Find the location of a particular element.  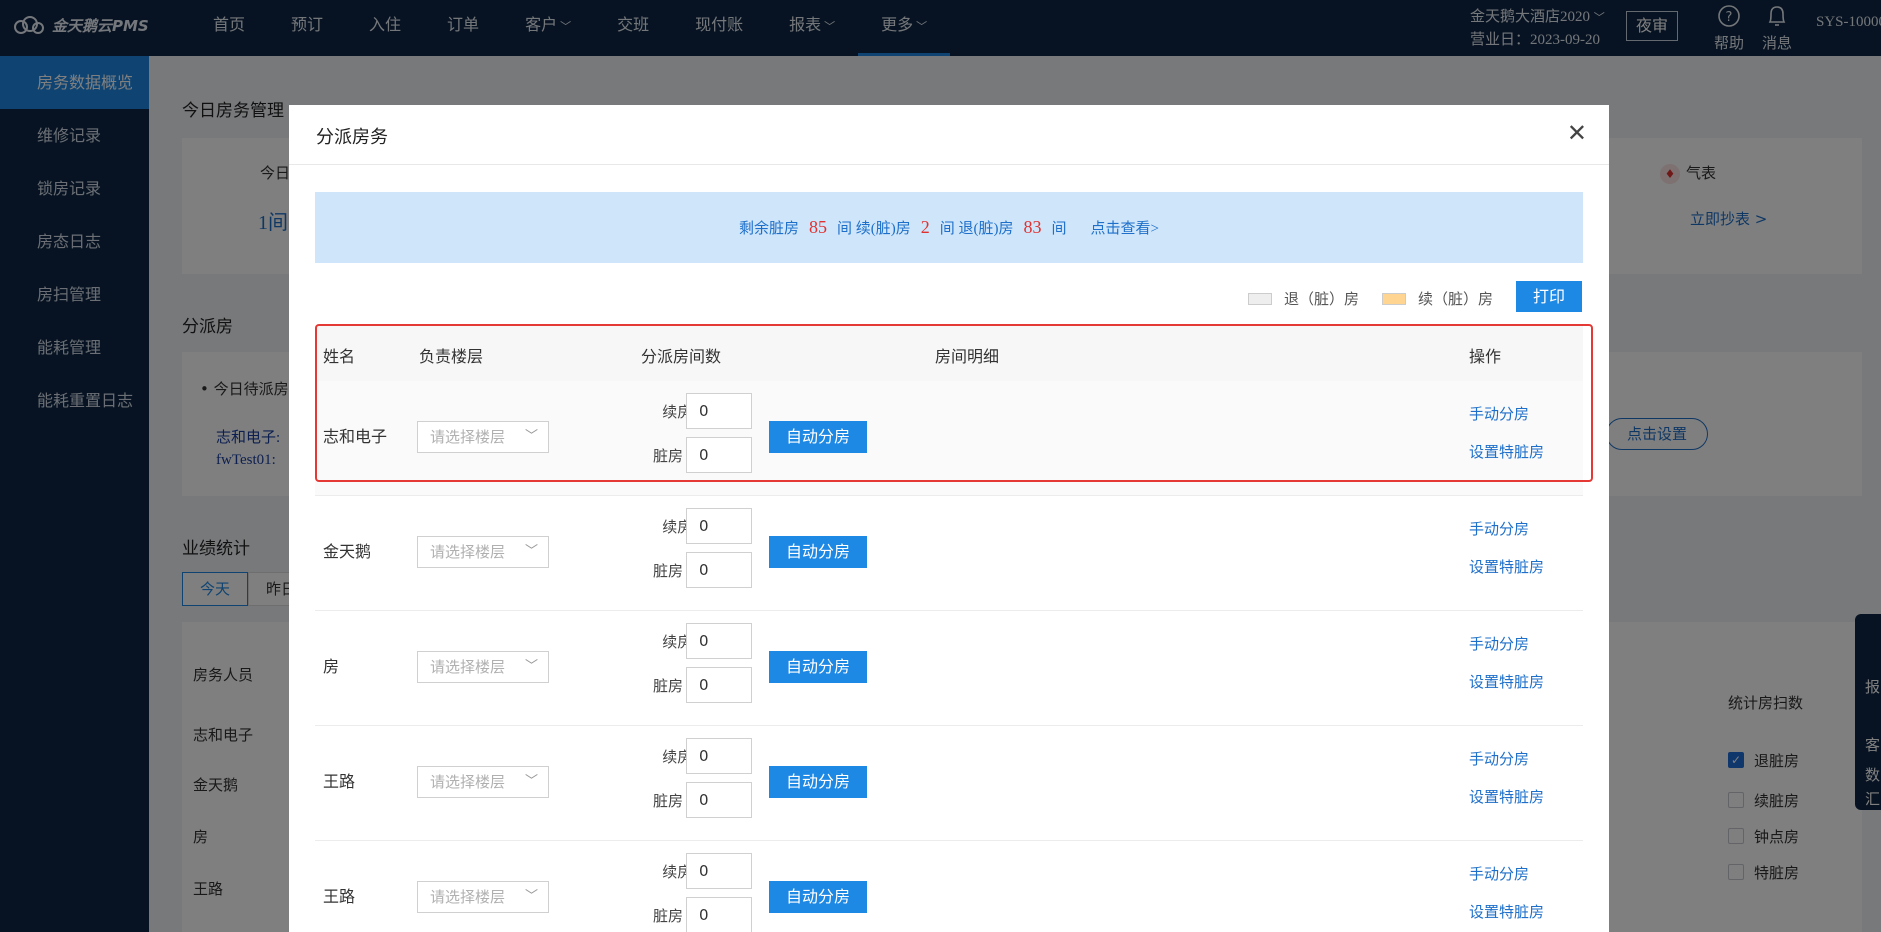

staff-name: 金天鹅 is located at coordinates (347, 551).